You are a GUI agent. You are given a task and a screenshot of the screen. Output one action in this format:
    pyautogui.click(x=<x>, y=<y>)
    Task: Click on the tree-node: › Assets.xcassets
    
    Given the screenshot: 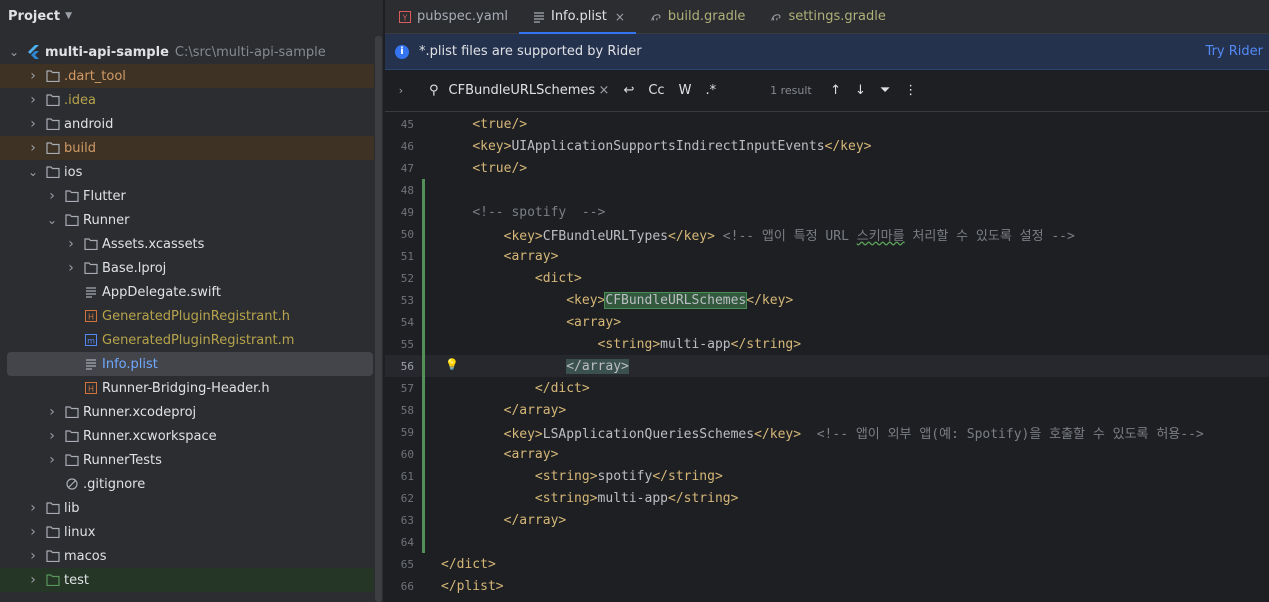 What is the action you would take?
    pyautogui.click(x=187, y=244)
    